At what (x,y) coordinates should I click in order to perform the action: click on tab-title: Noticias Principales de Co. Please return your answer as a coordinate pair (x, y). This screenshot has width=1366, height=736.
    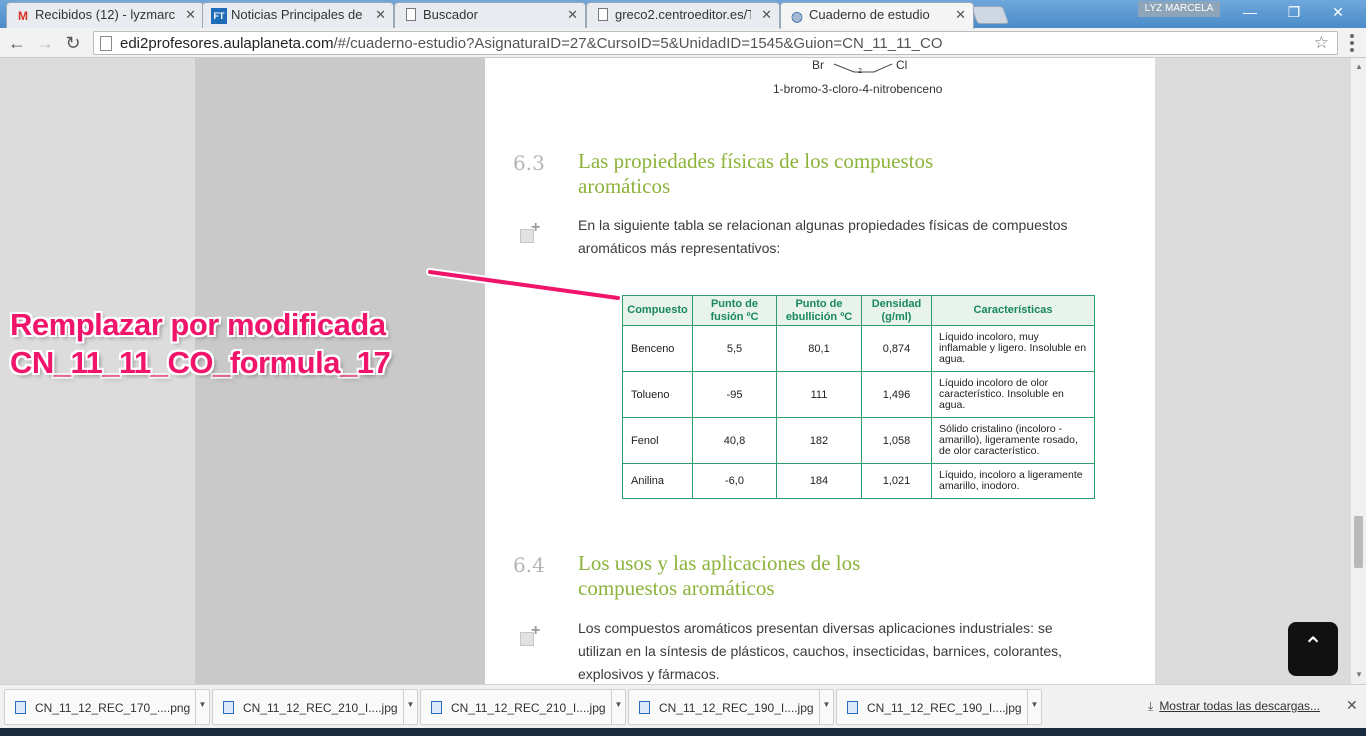
    Looking at the image, I should click on (298, 14).